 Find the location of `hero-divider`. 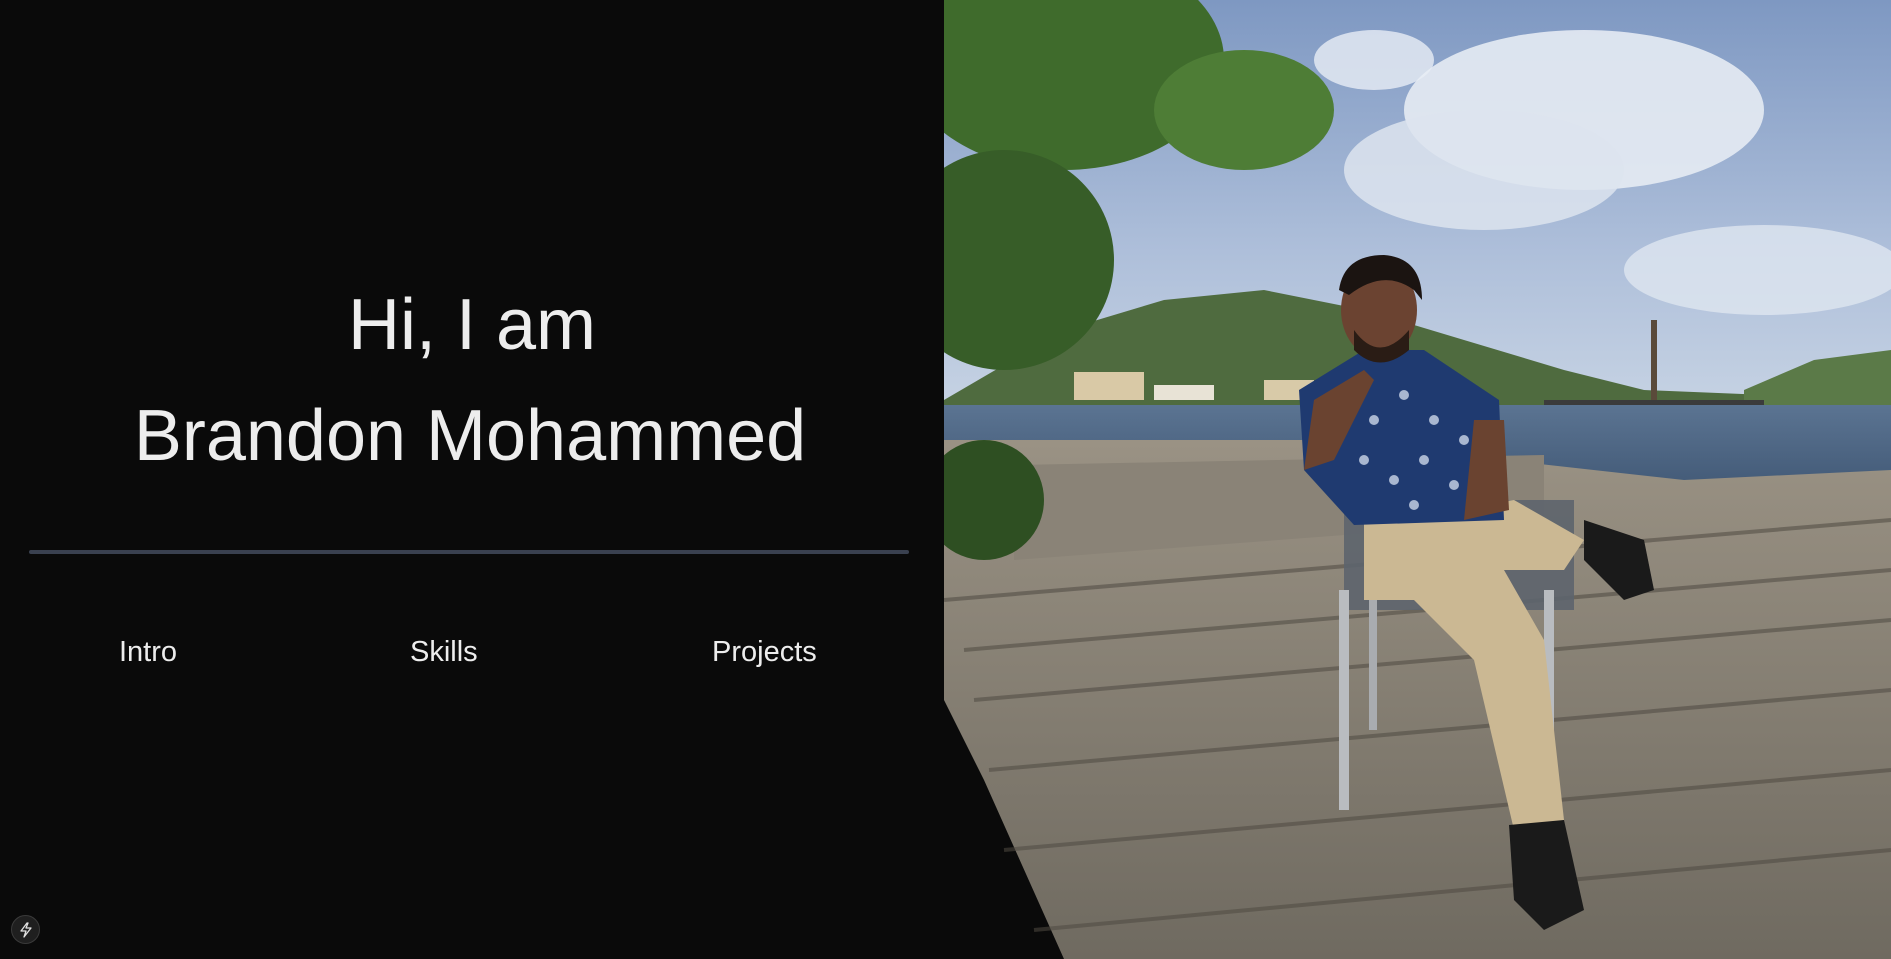

hero-divider is located at coordinates (469, 552).